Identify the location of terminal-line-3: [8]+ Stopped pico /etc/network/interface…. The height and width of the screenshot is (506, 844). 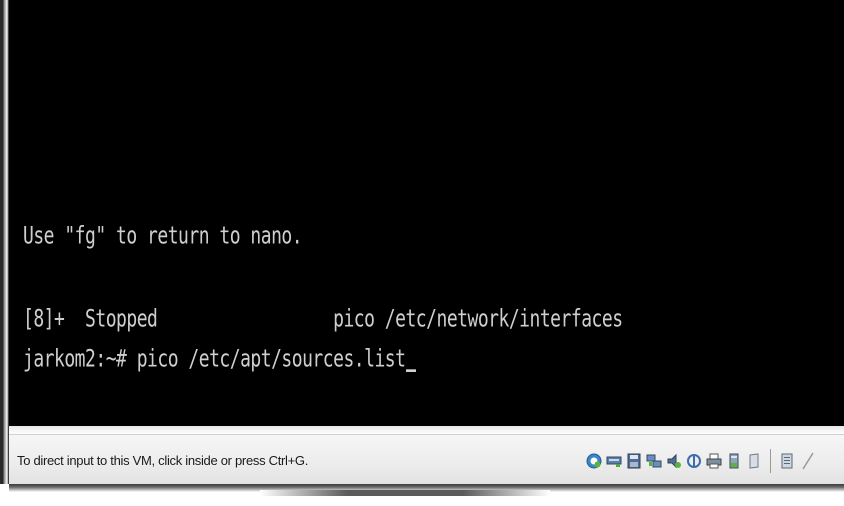
(323, 319).